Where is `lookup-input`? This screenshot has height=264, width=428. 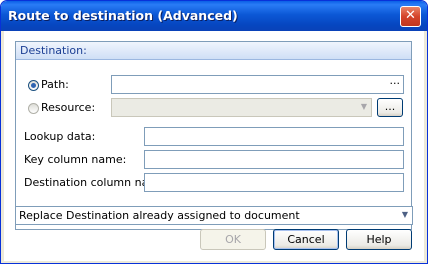
lookup-input is located at coordinates (274, 136).